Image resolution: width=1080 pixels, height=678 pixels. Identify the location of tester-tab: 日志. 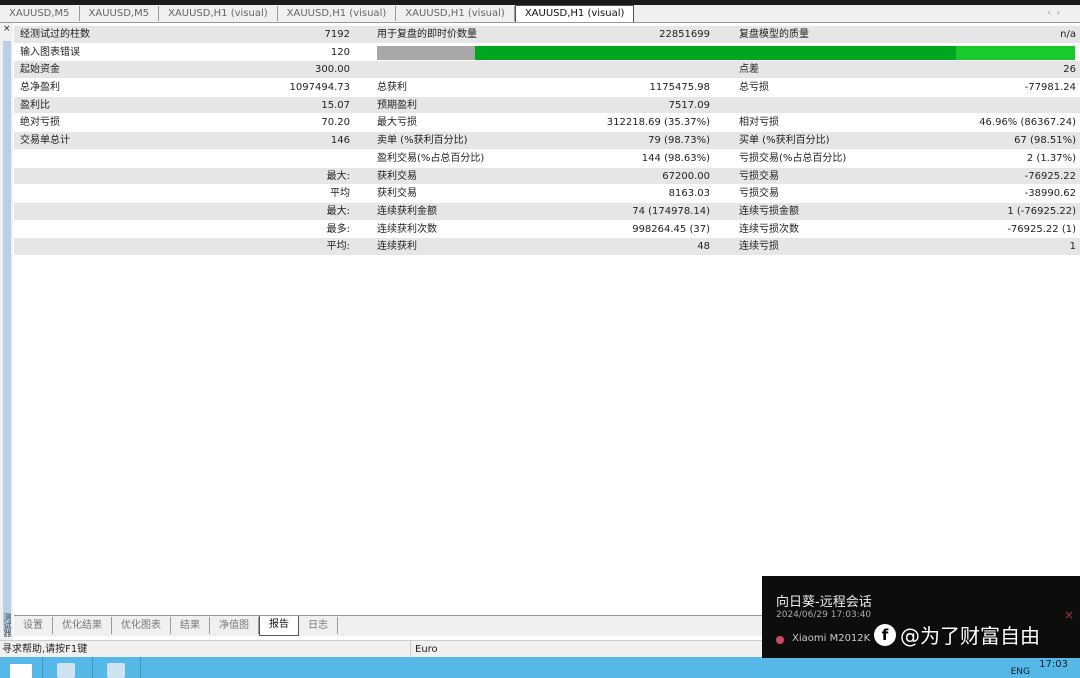
(318, 625).